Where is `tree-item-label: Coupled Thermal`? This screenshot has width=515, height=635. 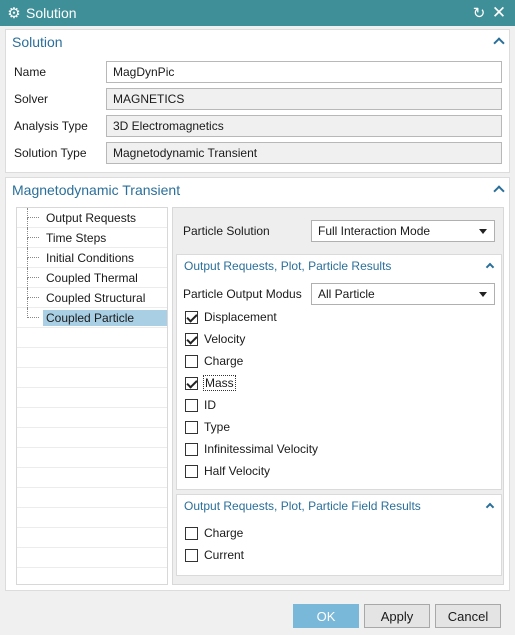 tree-item-label: Coupled Thermal is located at coordinates (92, 277).